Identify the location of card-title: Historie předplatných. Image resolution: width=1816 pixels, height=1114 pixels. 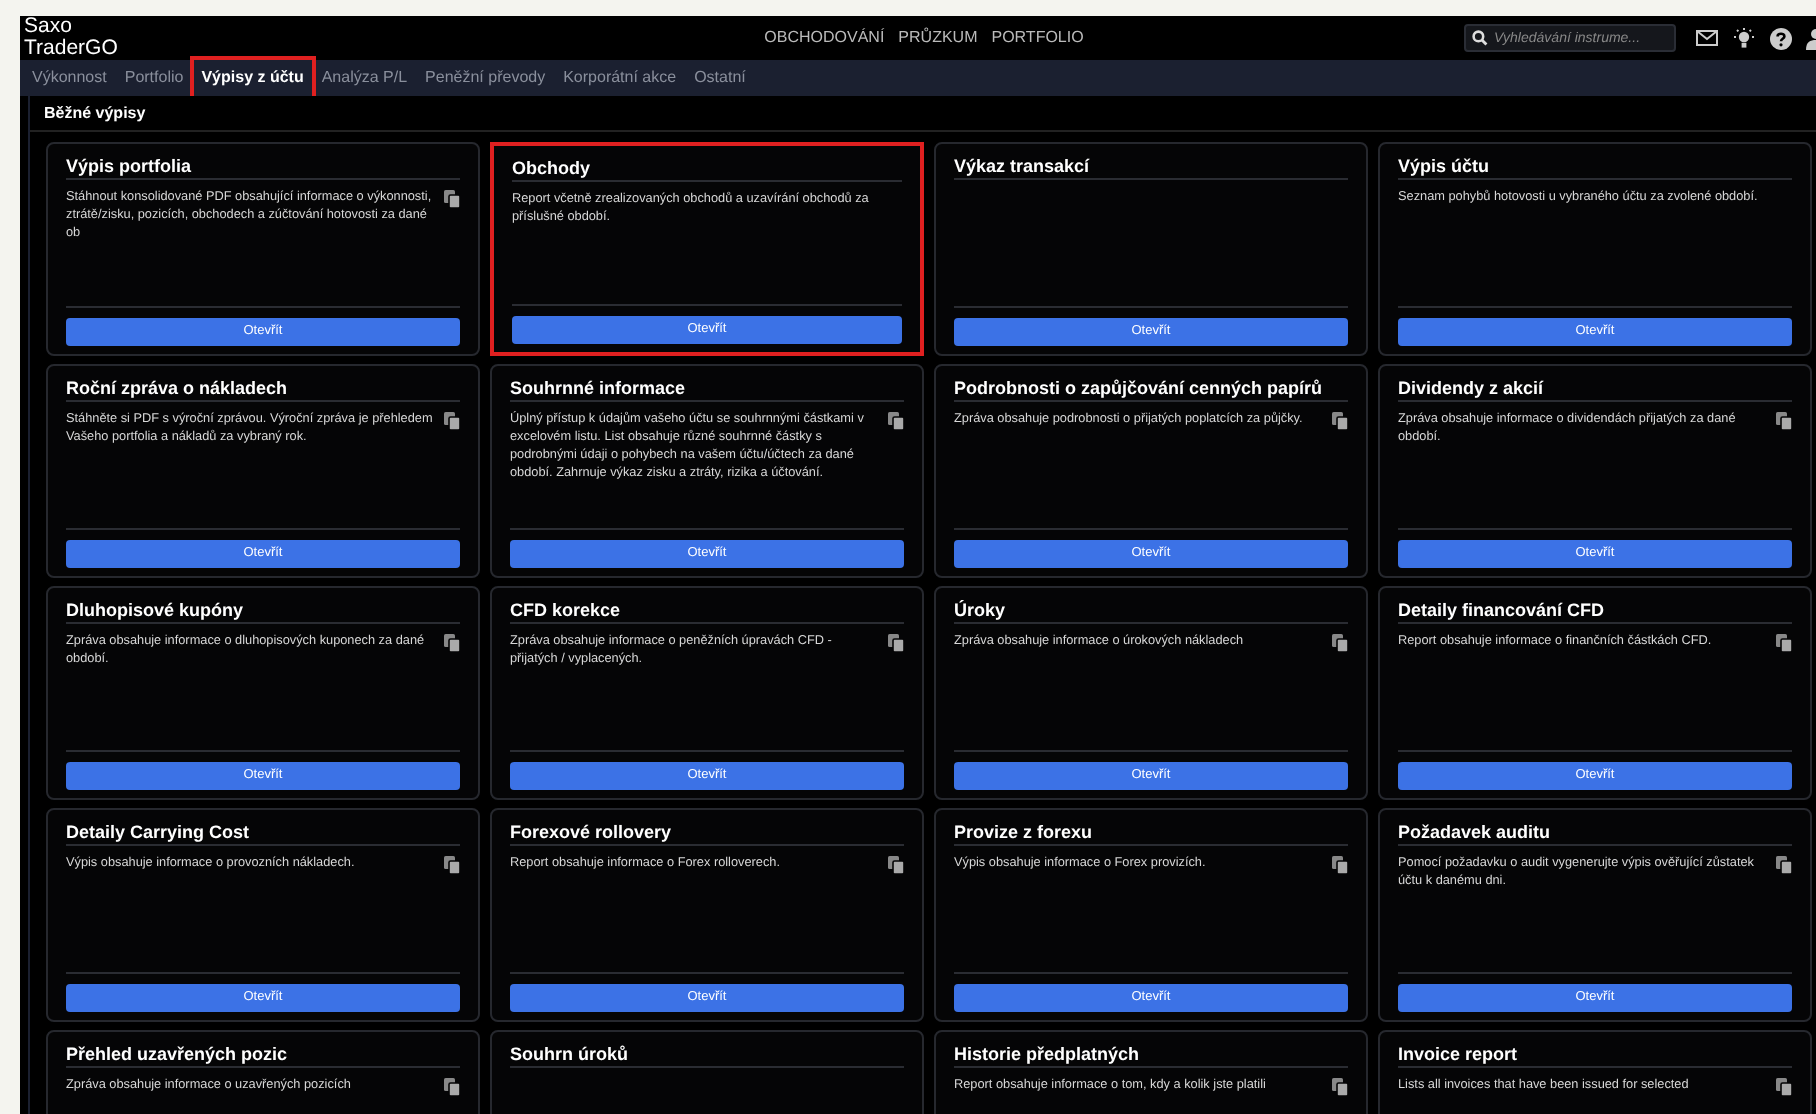
(1151, 1054).